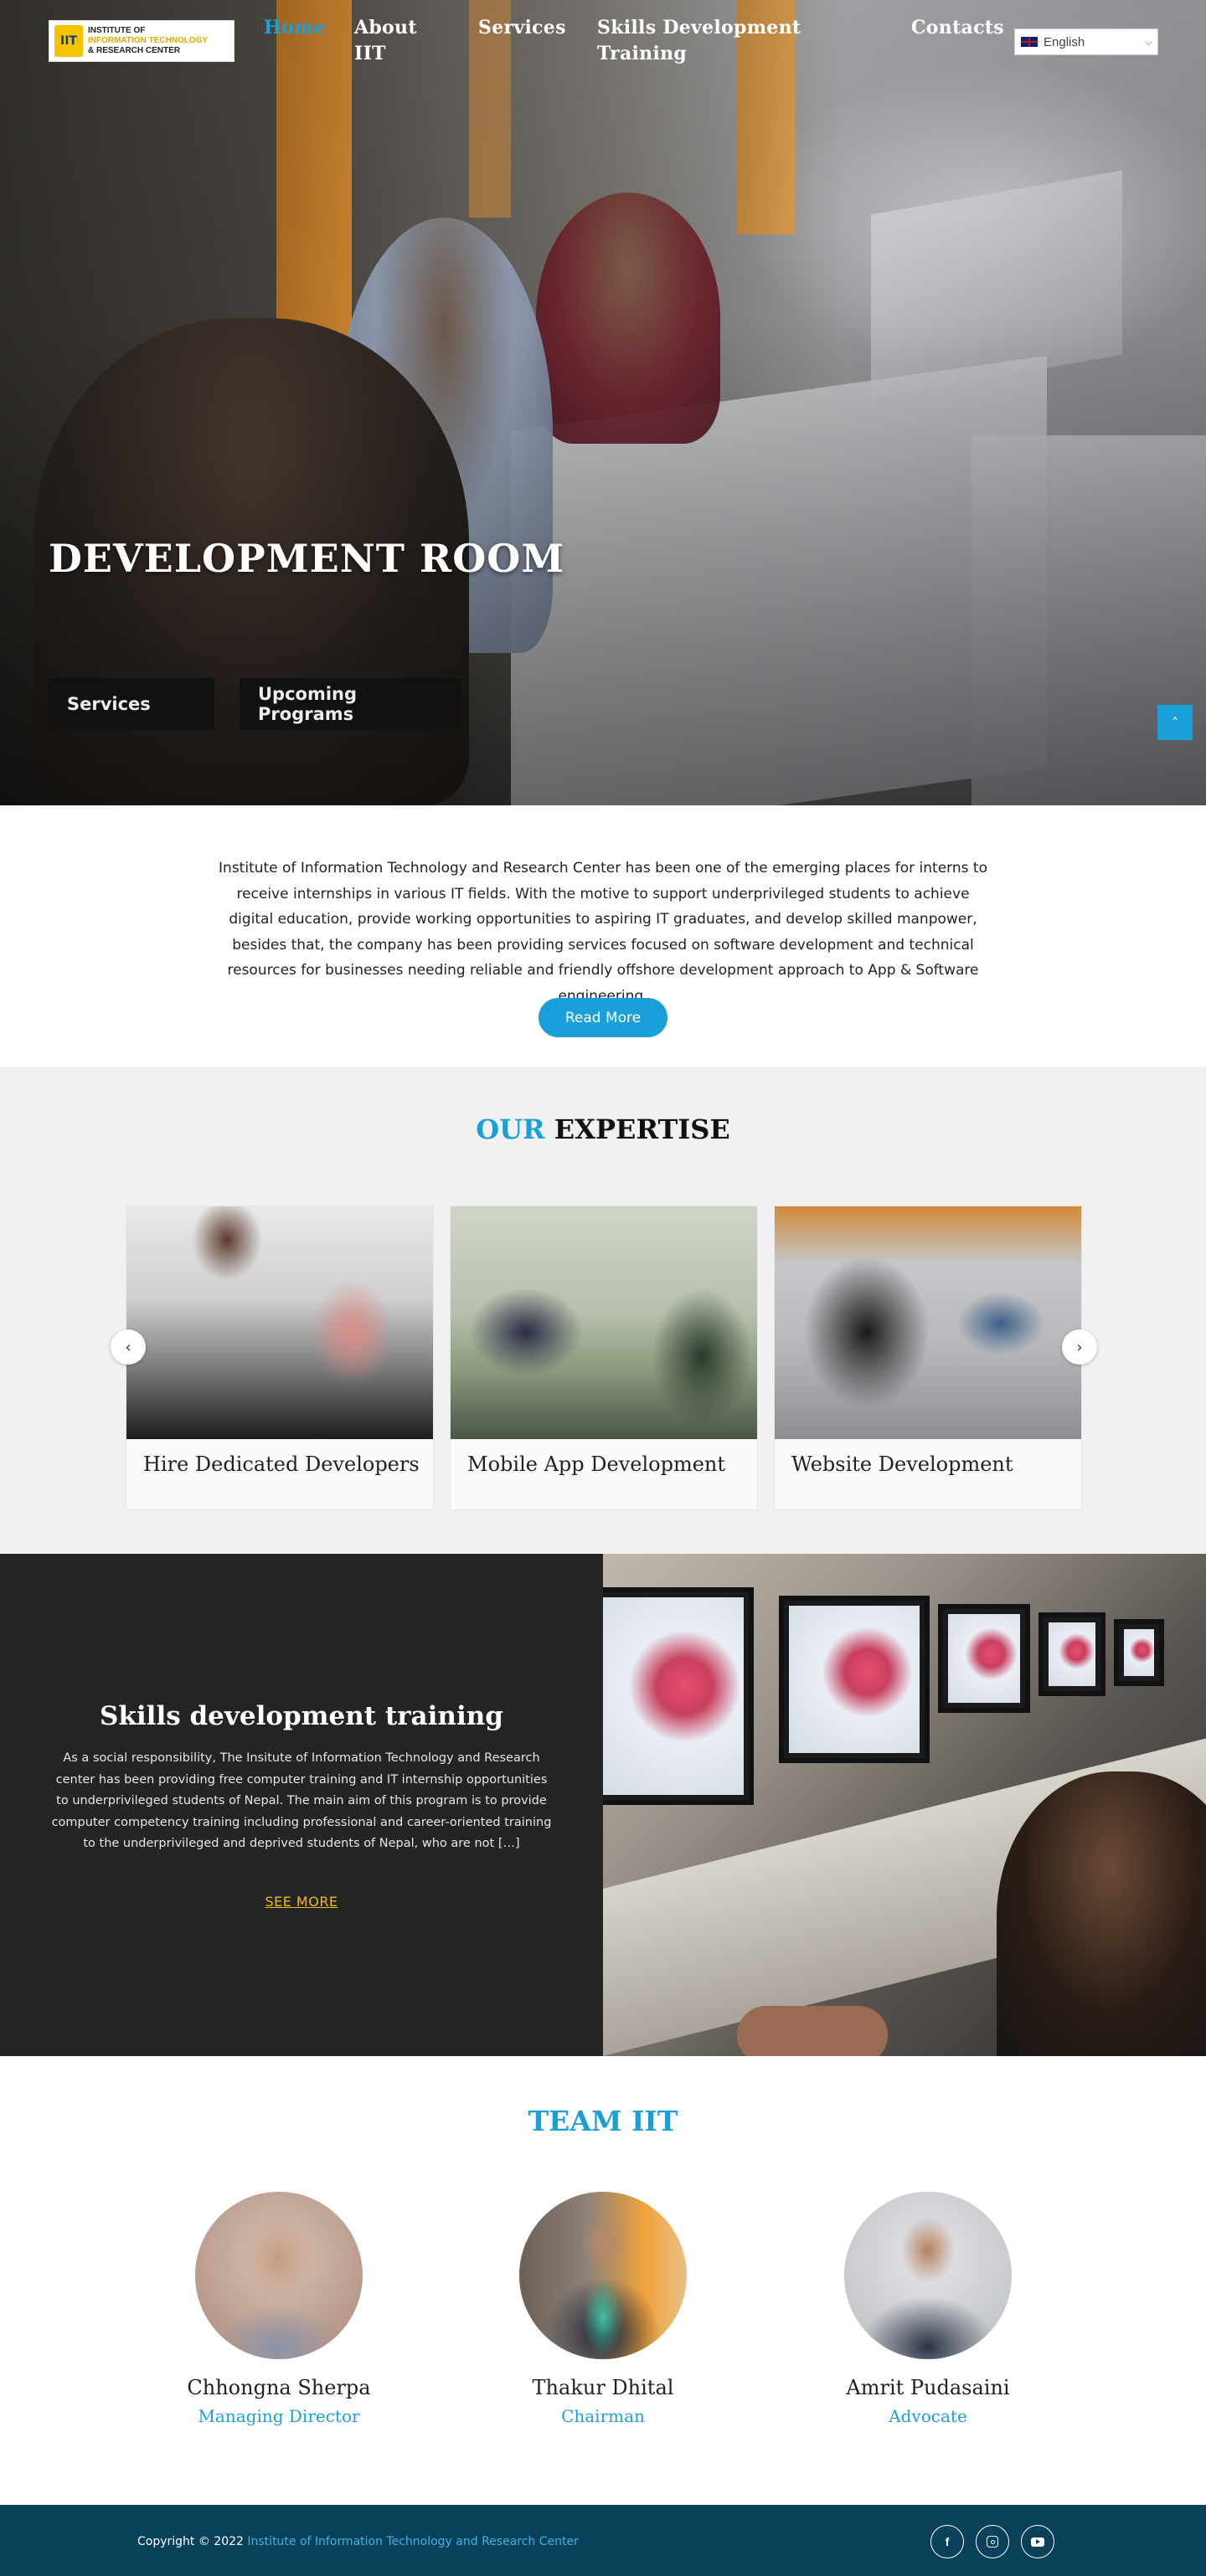 The image size is (1206, 2576). What do you see at coordinates (385, 41) in the screenshot?
I see `nav-about: About IIT` at bounding box center [385, 41].